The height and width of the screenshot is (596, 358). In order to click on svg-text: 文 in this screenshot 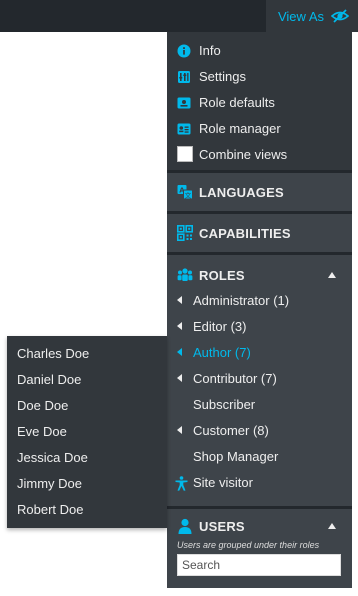, I will do `click(188, 195)`.